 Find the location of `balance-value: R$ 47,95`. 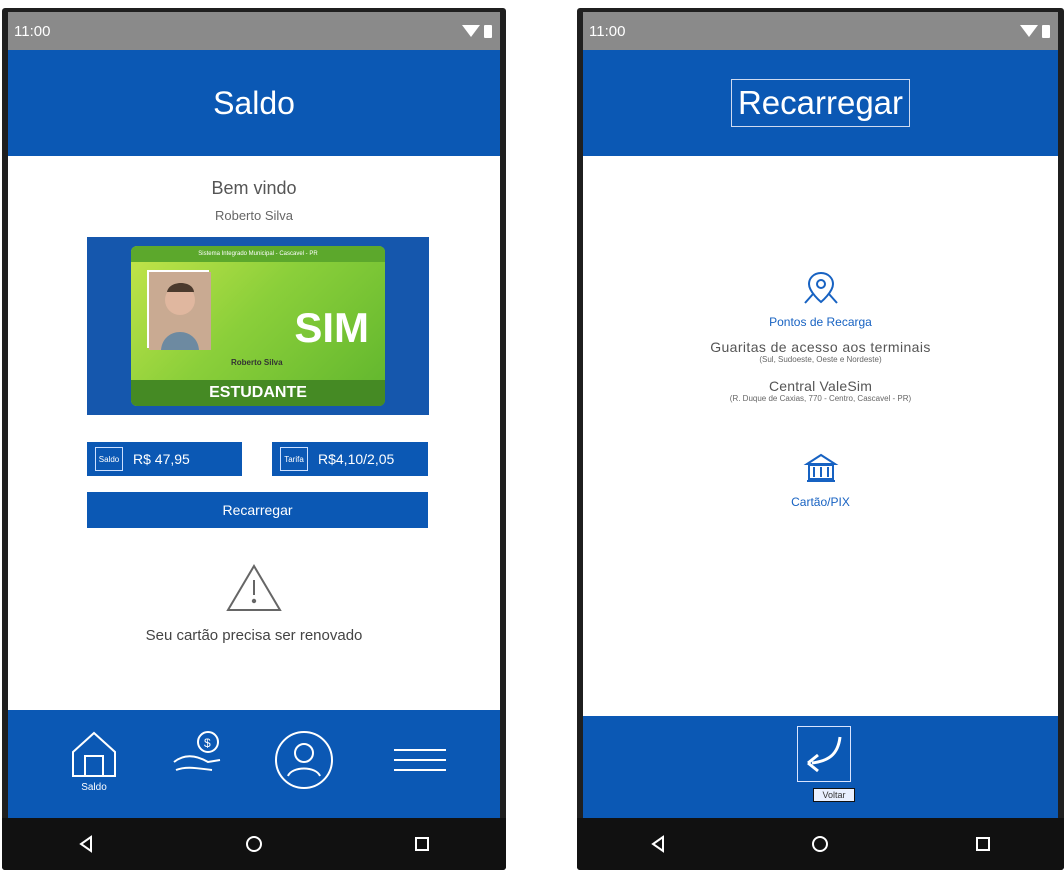

balance-value: R$ 47,95 is located at coordinates (161, 459).